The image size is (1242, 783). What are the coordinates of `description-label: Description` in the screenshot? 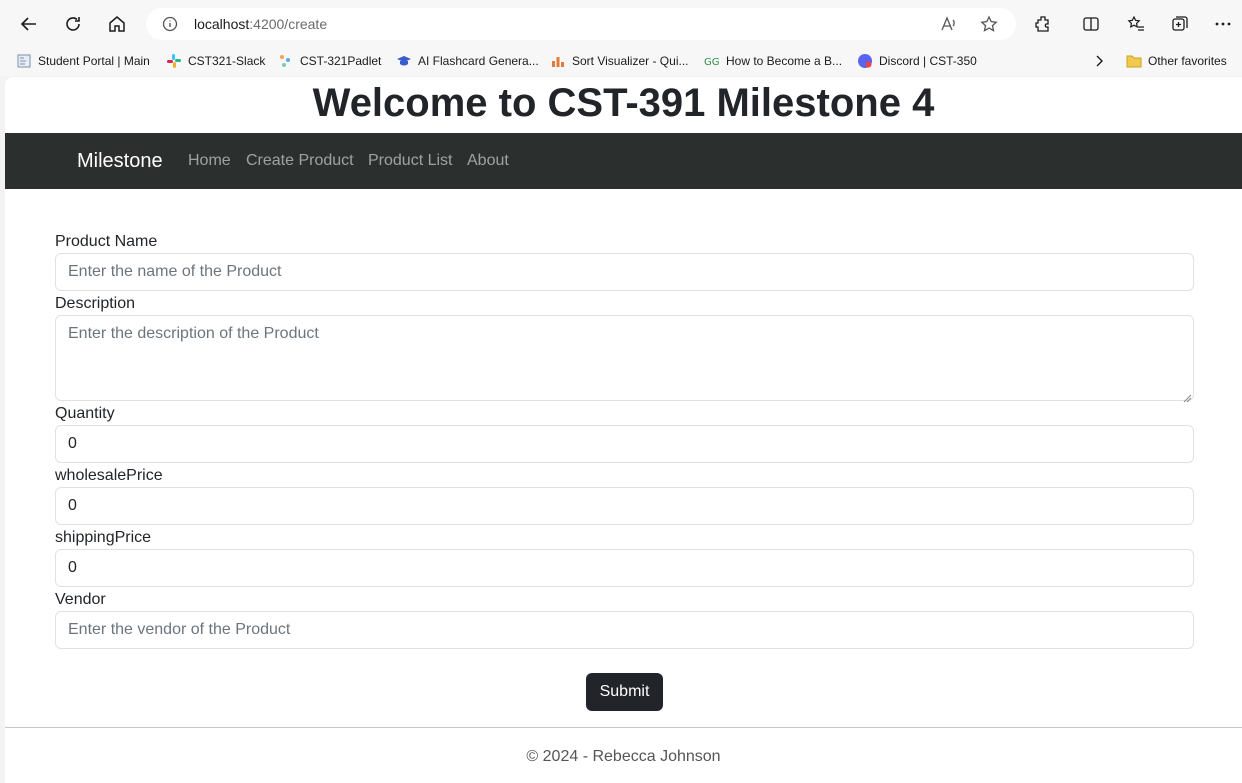 It's located at (95, 303).